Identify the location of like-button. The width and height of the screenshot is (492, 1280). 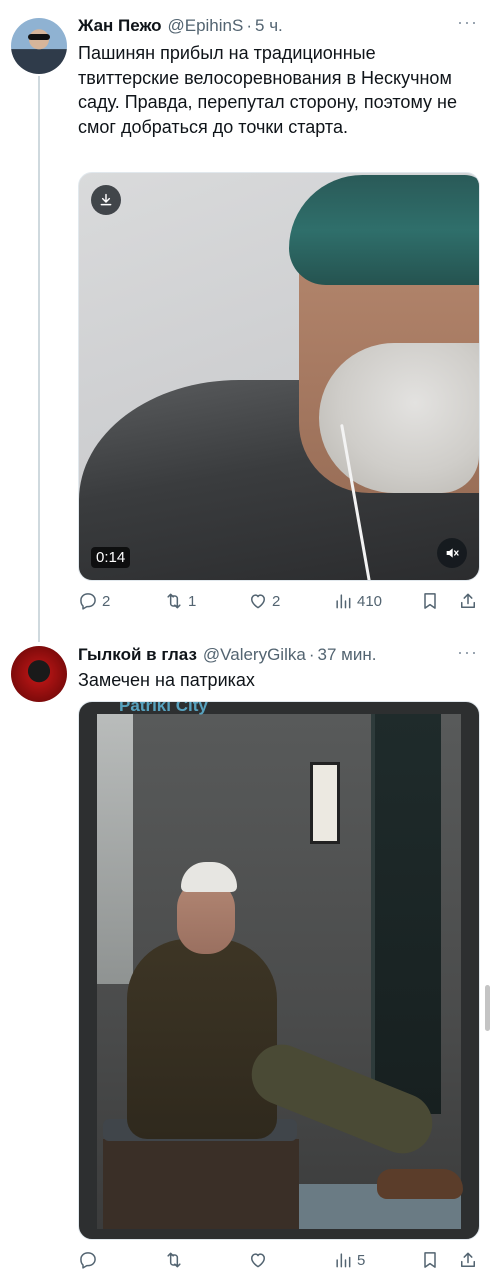
(260, 1260).